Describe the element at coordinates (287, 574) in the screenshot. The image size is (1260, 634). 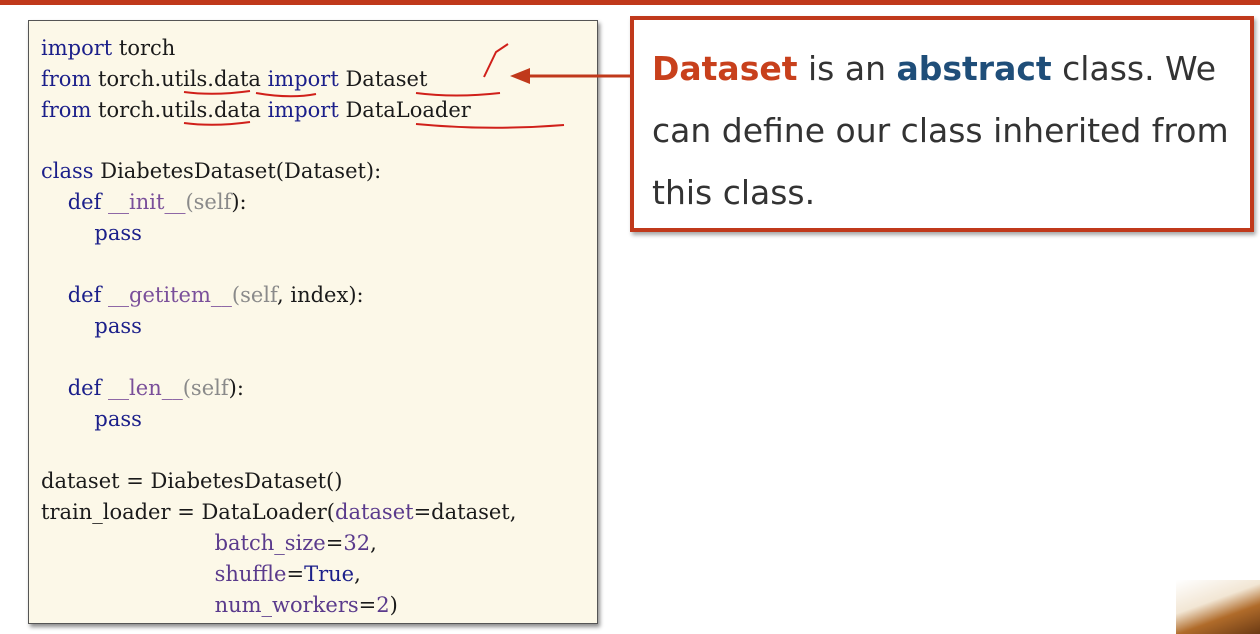
I see `code-line-shuffle: shuffle=True,` at that location.